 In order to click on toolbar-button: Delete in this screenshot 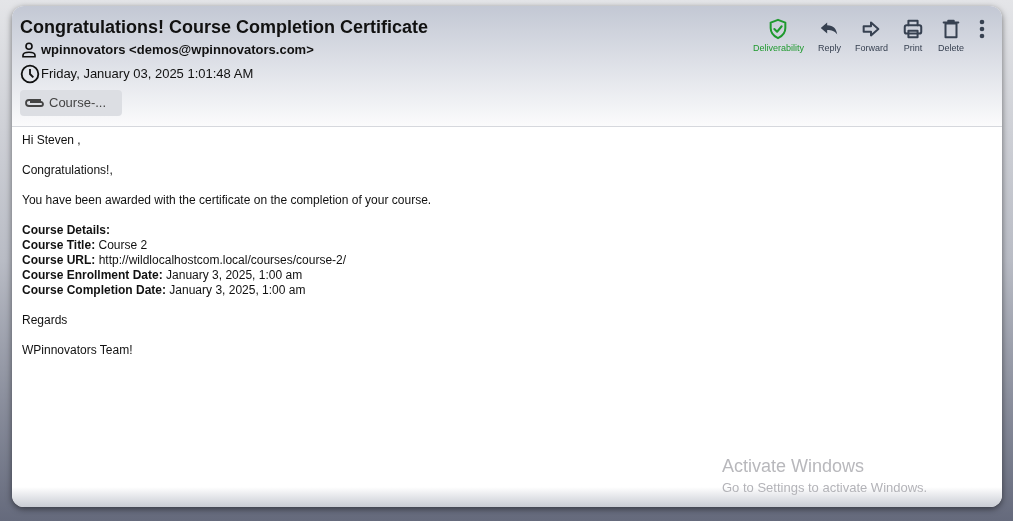, I will do `click(951, 36)`.